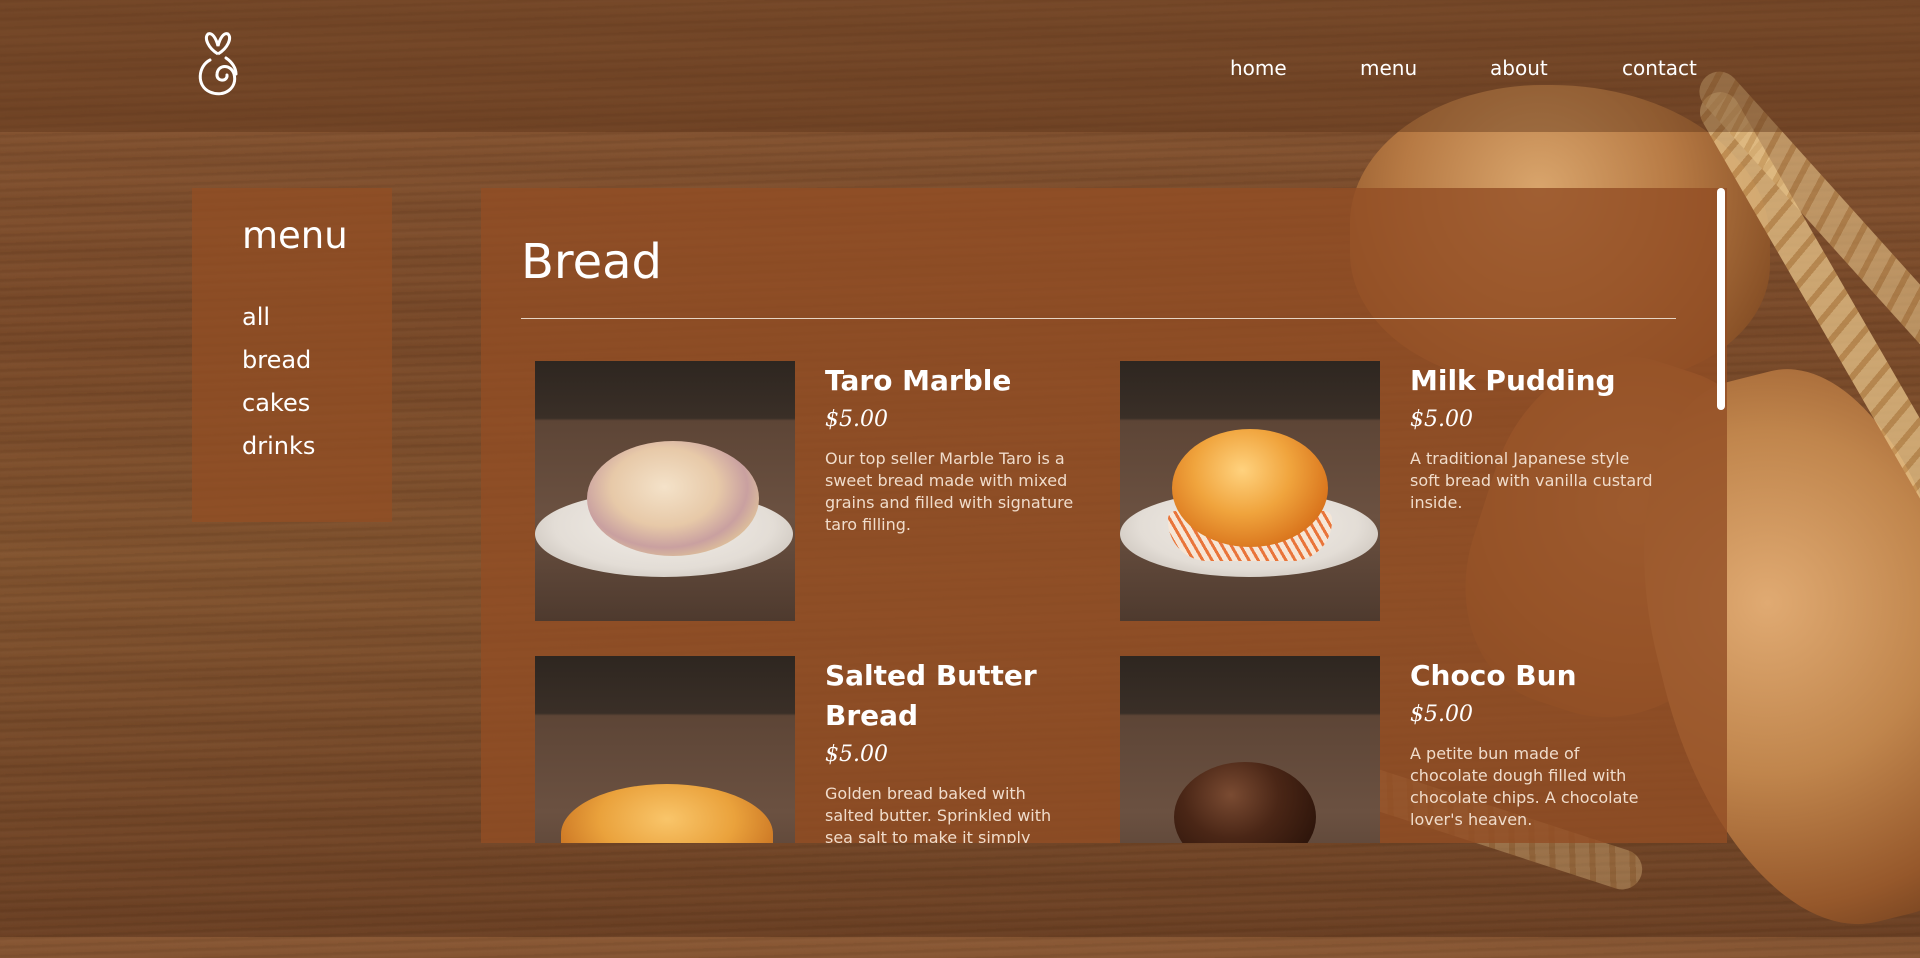 This screenshot has width=1920, height=958. I want to click on menu-sidebar: menu all bread cakes drinks, so click(292, 355).